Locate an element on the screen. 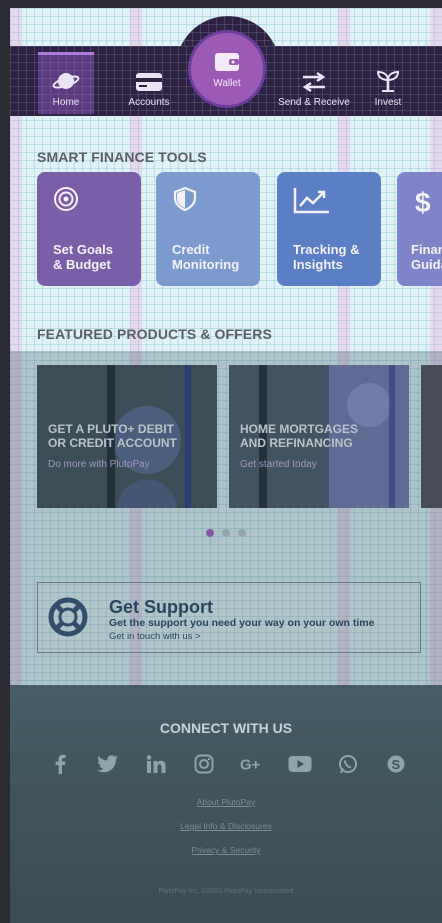 The image size is (442, 923). tab-accounts-label: Accounts is located at coordinates (149, 102).